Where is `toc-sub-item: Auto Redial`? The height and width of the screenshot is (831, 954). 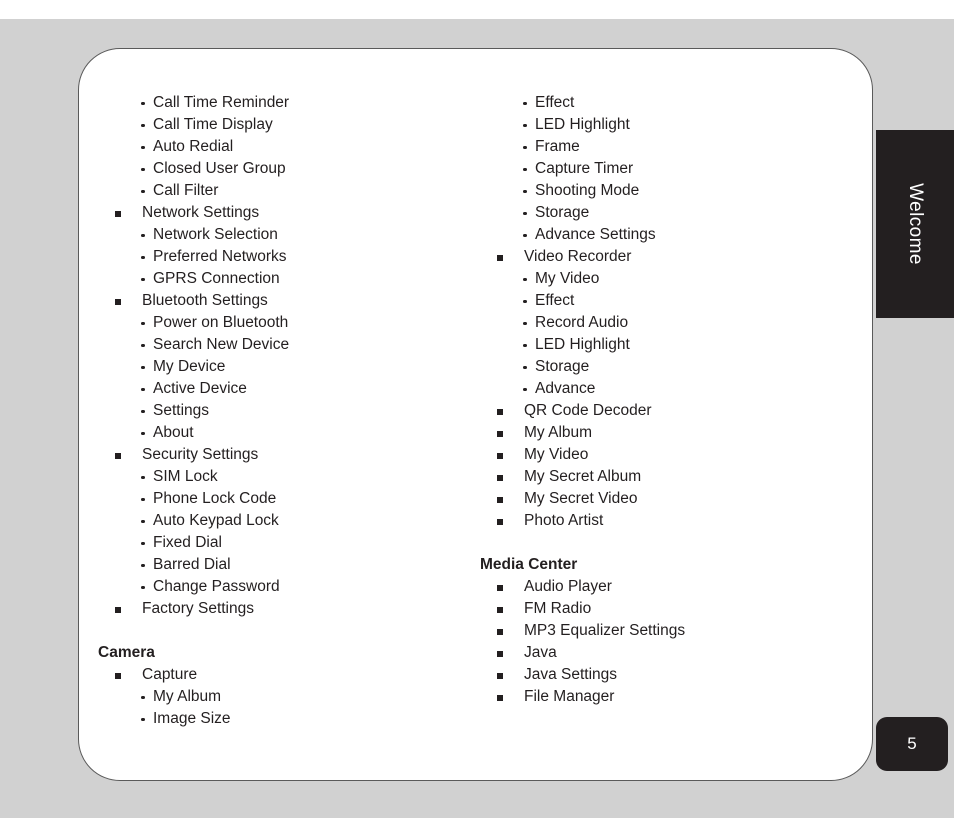 toc-sub-item: Auto Redial is located at coordinates (288, 147).